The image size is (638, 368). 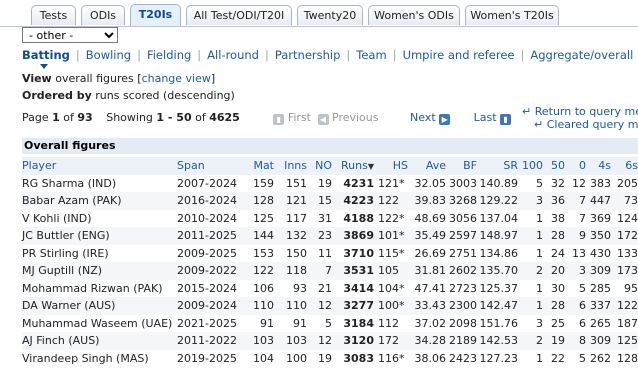 I want to click on col-header-player: Player, so click(x=99, y=166).